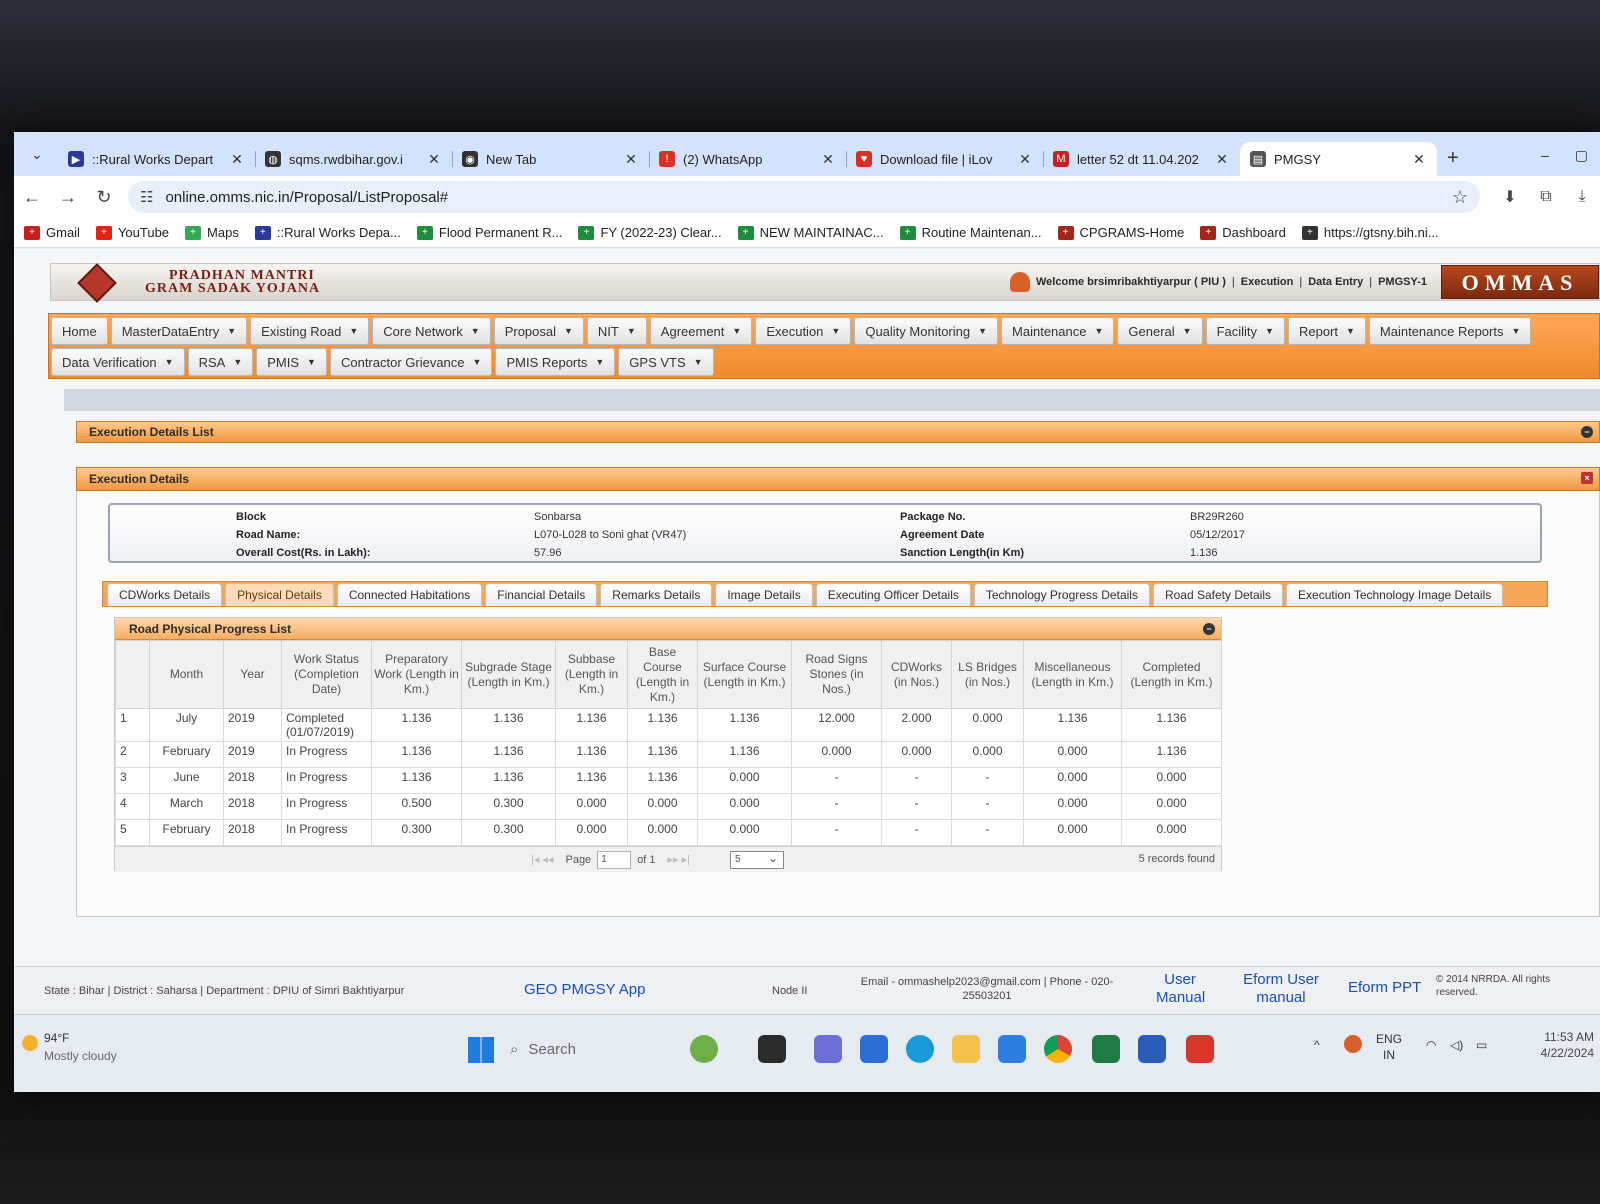  What do you see at coordinates (704, 1049) in the screenshot?
I see `widget-app-icon` at bounding box center [704, 1049].